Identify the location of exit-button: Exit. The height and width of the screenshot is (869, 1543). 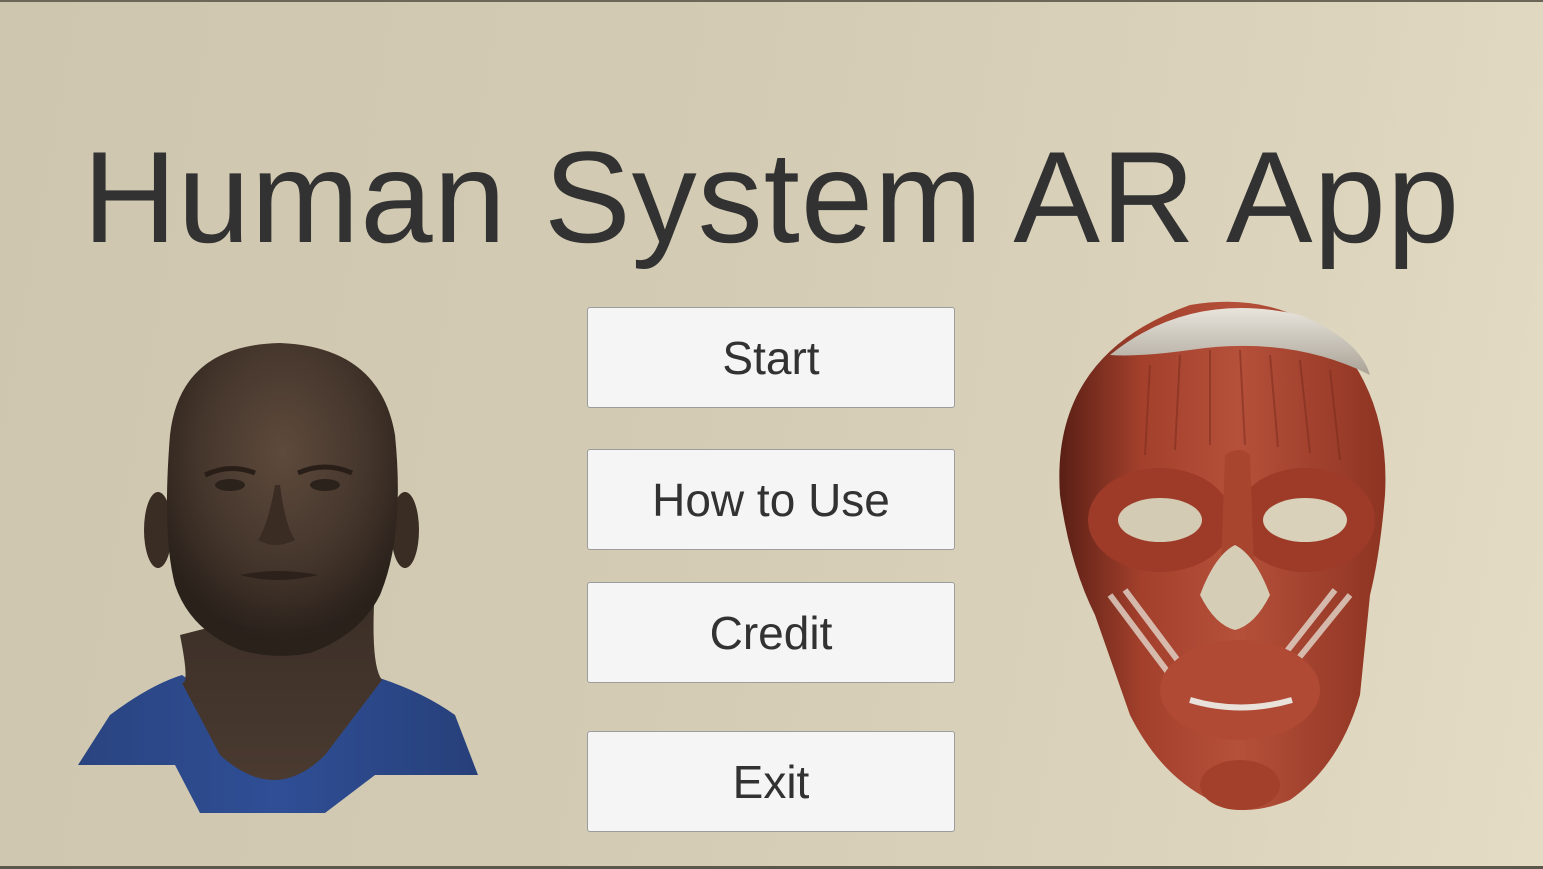
(771, 781).